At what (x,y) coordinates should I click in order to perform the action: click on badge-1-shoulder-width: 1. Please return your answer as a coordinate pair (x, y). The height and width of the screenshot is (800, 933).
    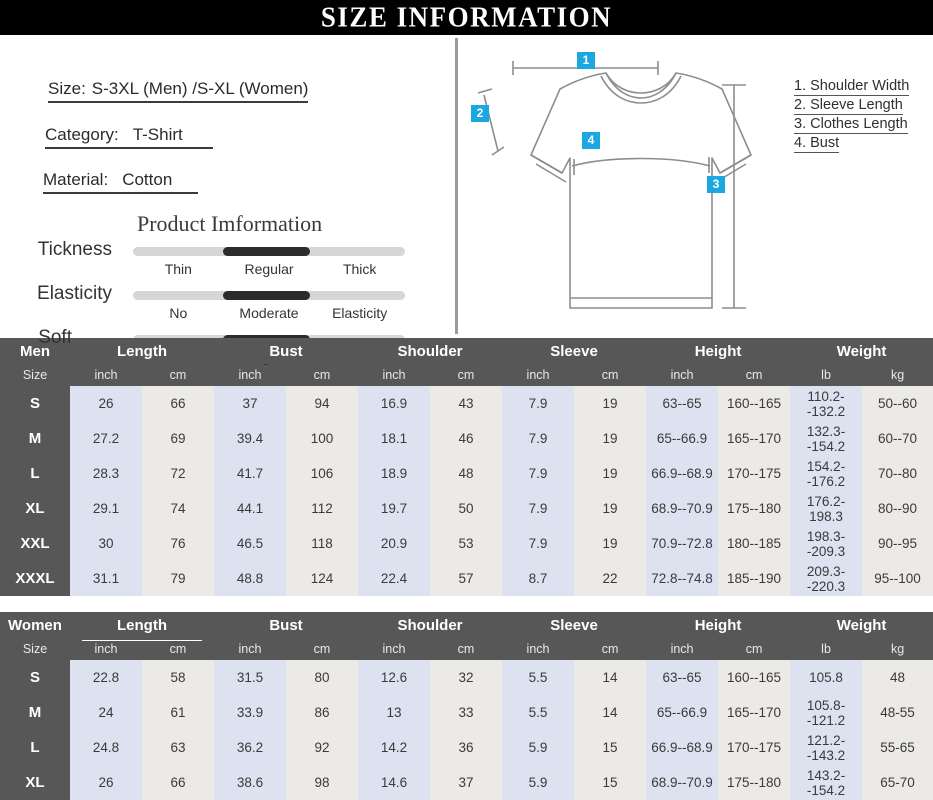
    Looking at the image, I should click on (586, 60).